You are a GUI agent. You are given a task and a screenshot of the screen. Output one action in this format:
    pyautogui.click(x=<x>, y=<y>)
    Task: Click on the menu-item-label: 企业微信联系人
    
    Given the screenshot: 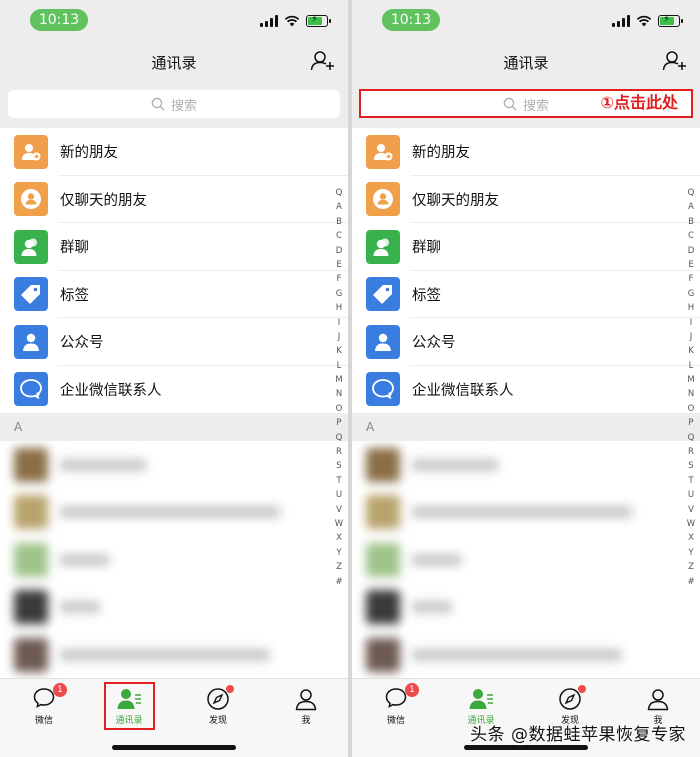 What is the action you would take?
    pyautogui.click(x=463, y=390)
    